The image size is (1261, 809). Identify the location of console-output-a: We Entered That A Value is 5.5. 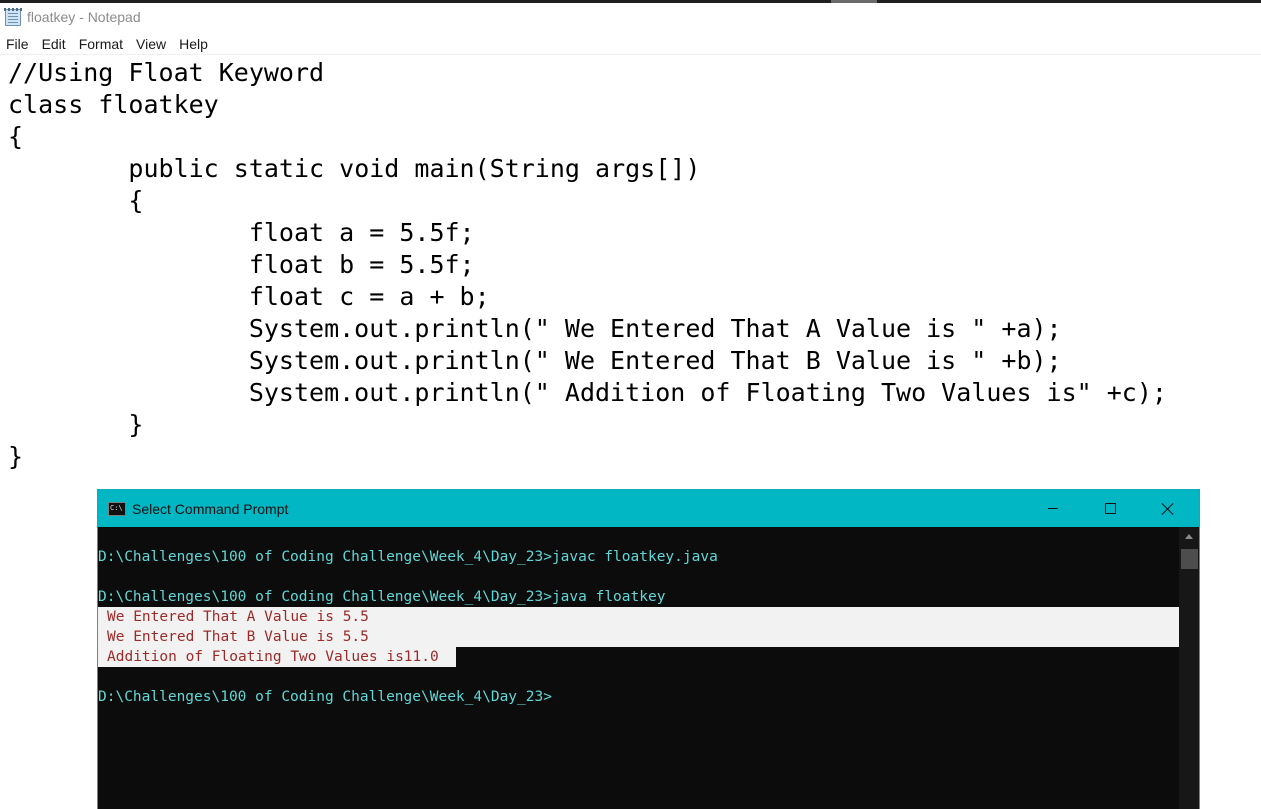
(233, 617).